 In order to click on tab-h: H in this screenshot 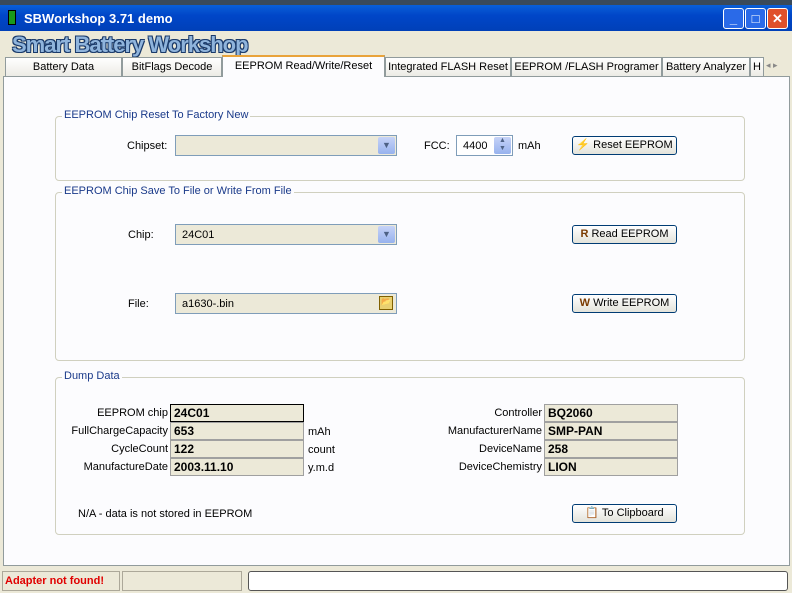, I will do `click(757, 66)`.